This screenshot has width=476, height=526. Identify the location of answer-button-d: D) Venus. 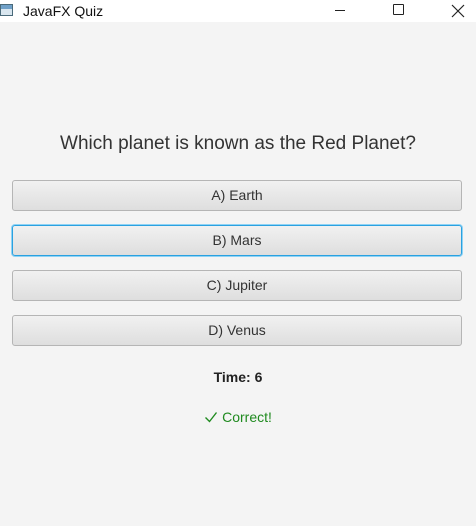
(237, 330).